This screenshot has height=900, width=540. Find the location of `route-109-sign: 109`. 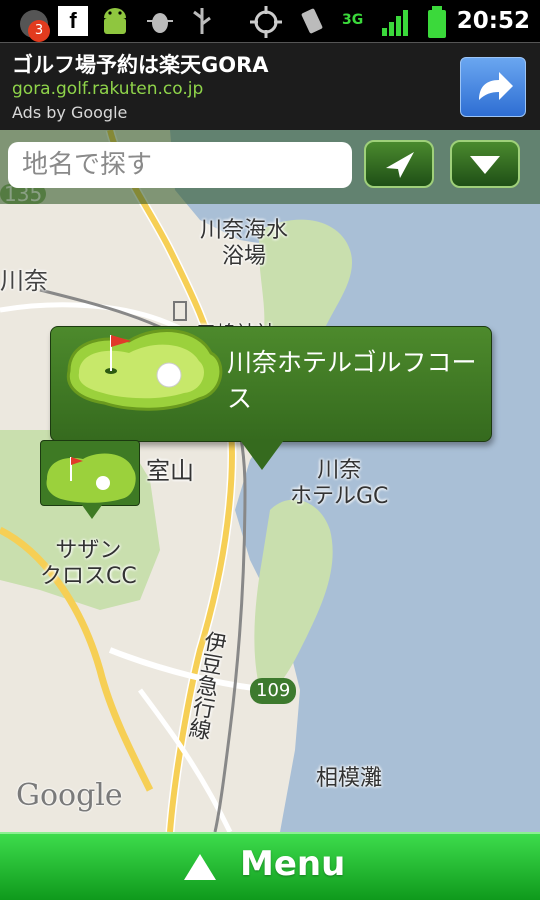

route-109-sign: 109 is located at coordinates (273, 691).